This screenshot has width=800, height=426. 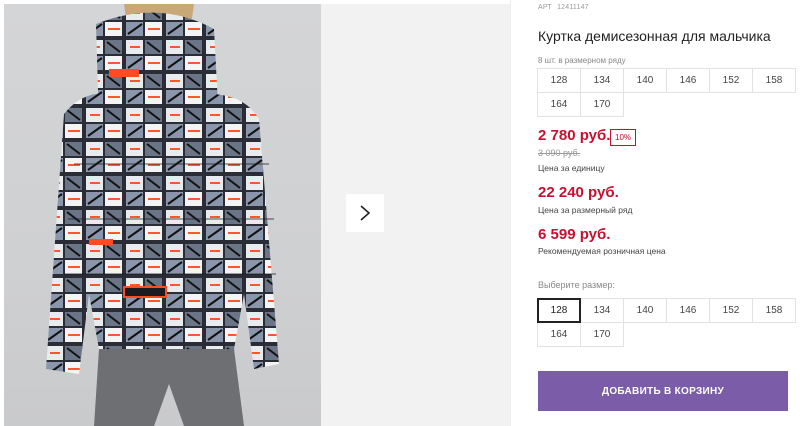 What do you see at coordinates (571, 168) in the screenshot?
I see `unit-price-label: Цена за единицу` at bounding box center [571, 168].